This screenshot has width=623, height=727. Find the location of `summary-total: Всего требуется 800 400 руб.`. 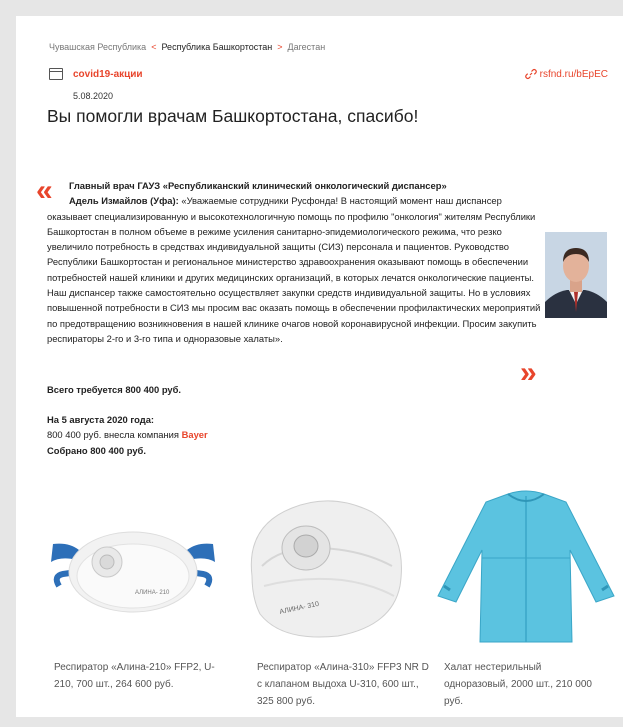

summary-total: Всего требуется 800 400 руб. is located at coordinates (114, 389).